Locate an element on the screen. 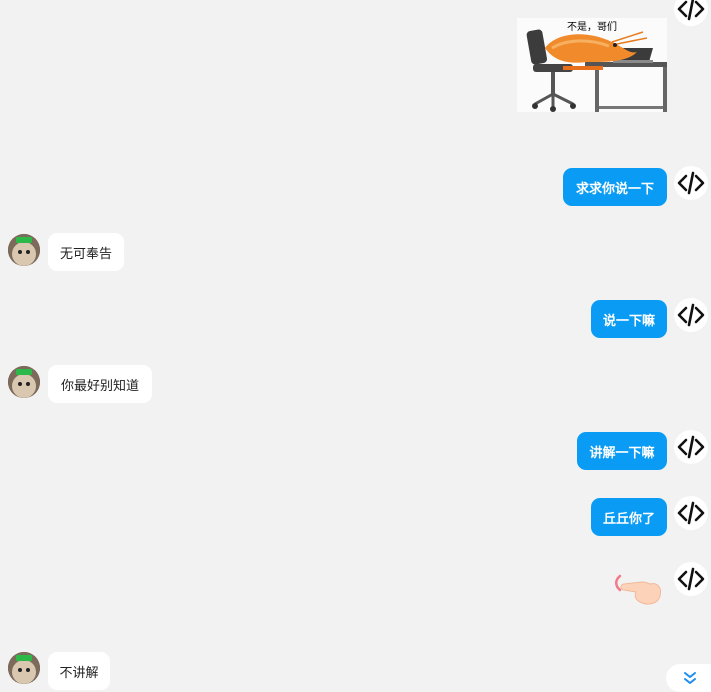 The height and width of the screenshot is (692, 711). meme-caption: 不是，哥们 is located at coordinates (592, 27).